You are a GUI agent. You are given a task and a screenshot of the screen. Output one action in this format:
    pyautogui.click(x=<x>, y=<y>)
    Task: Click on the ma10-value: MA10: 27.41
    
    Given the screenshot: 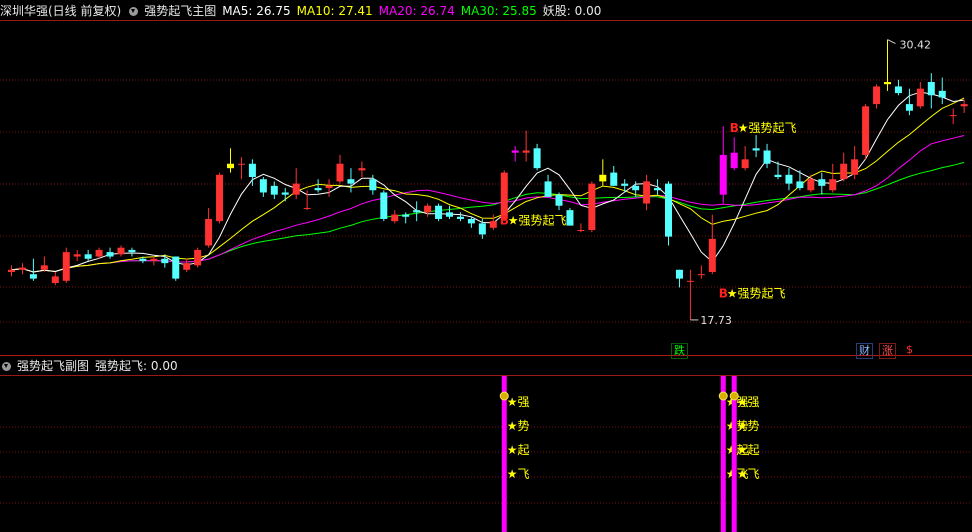 What is the action you would take?
    pyautogui.click(x=334, y=11)
    